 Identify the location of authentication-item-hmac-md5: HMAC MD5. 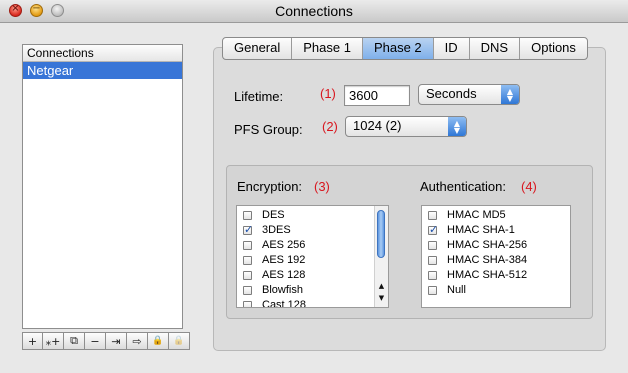
(467, 215).